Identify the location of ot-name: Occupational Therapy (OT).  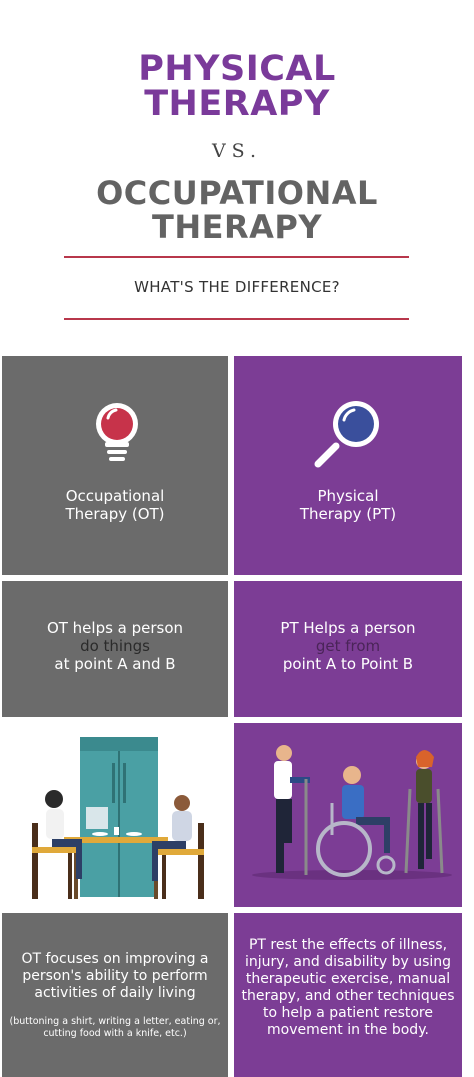
(115, 505).